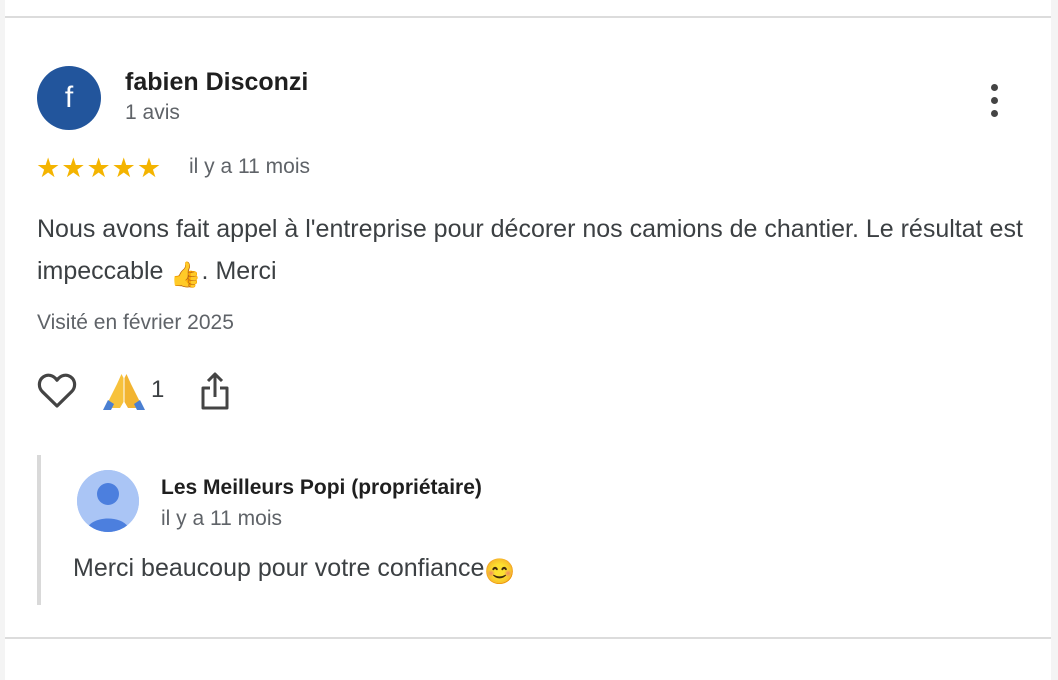 This screenshot has width=1058, height=680. Describe the element at coordinates (221, 518) in the screenshot. I see `owner-reply-date: il y a 11 mois` at that location.